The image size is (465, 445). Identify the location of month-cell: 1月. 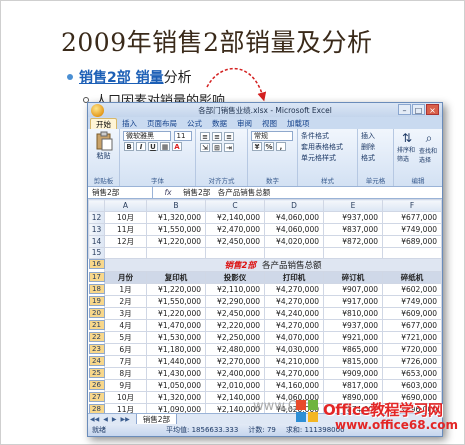
(125, 289).